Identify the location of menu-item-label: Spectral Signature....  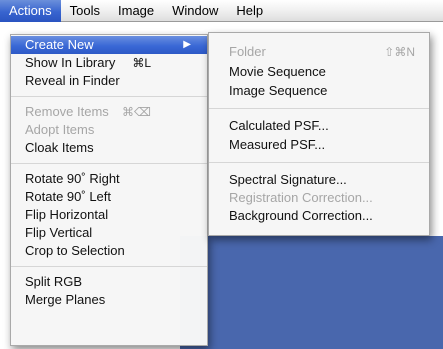
(288, 179).